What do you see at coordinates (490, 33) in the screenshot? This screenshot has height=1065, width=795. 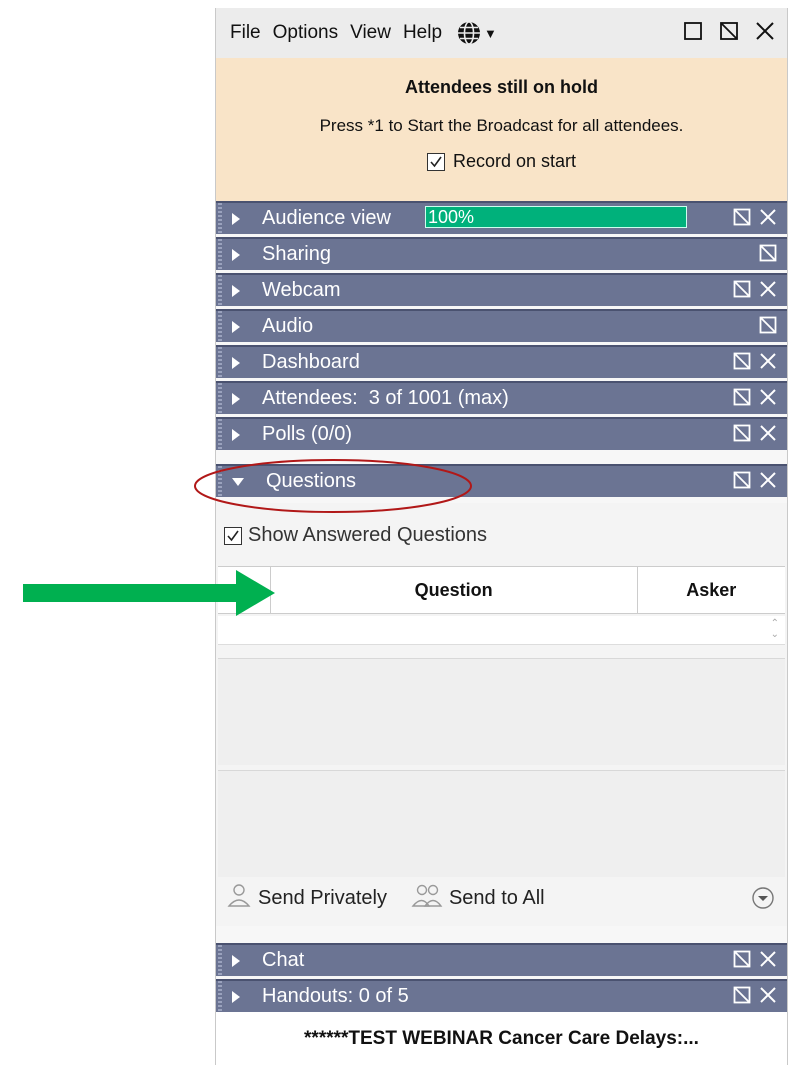 I see `language-dropdown-icon: ▼` at bounding box center [490, 33].